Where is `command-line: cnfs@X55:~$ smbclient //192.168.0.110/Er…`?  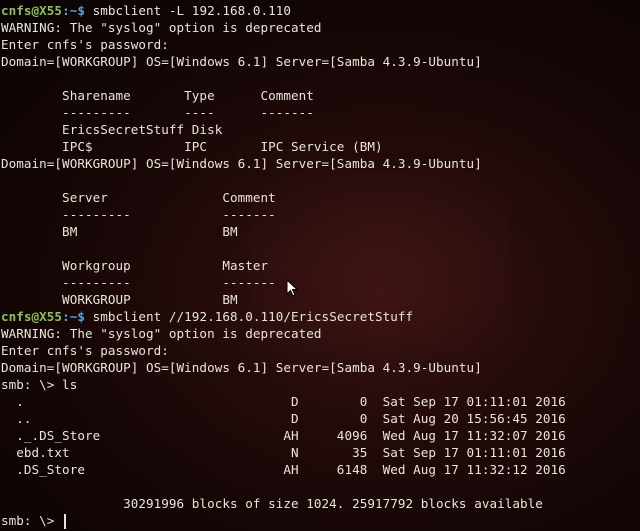
command-line: cnfs@X55:~$ smbclient //192.168.0.110/Er… is located at coordinates (207, 316).